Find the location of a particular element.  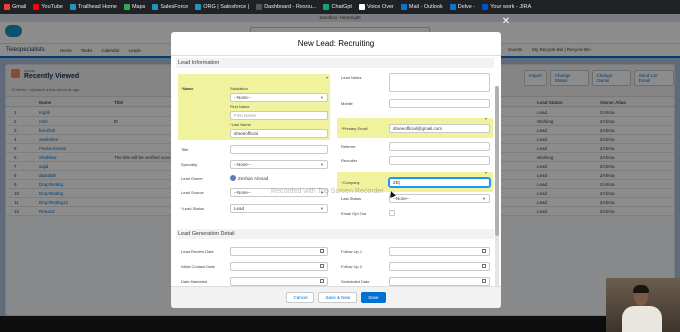

bookmark-item: Voice Over is located at coordinates (376, 7).